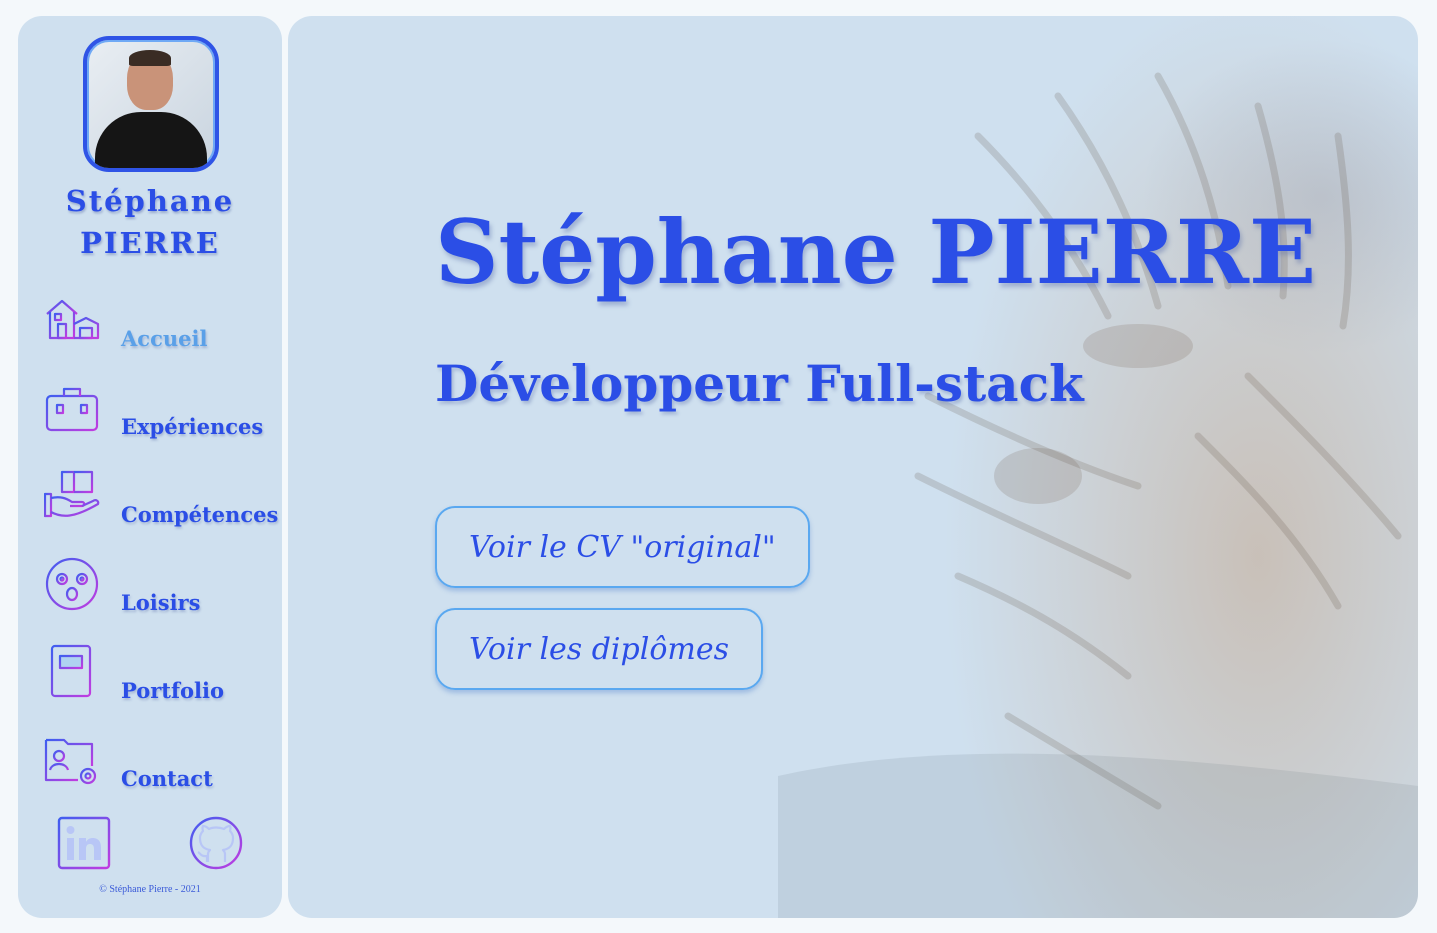  What do you see at coordinates (73, 318) in the screenshot?
I see `house-icon` at bounding box center [73, 318].